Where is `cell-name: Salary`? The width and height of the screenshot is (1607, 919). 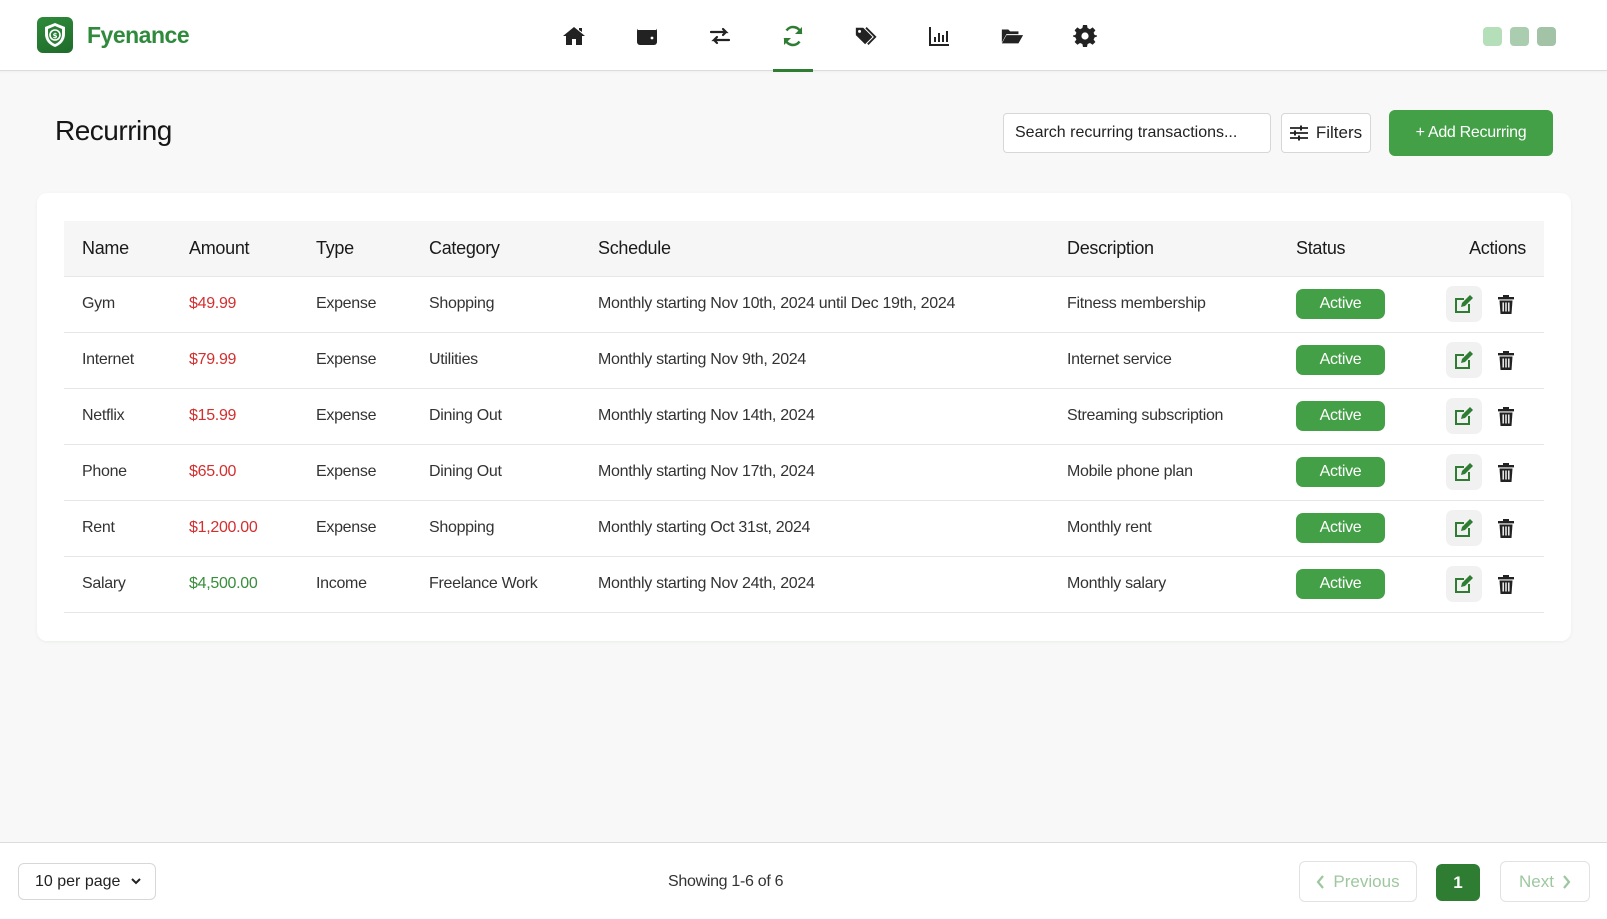 cell-name: Salary is located at coordinates (117, 584).